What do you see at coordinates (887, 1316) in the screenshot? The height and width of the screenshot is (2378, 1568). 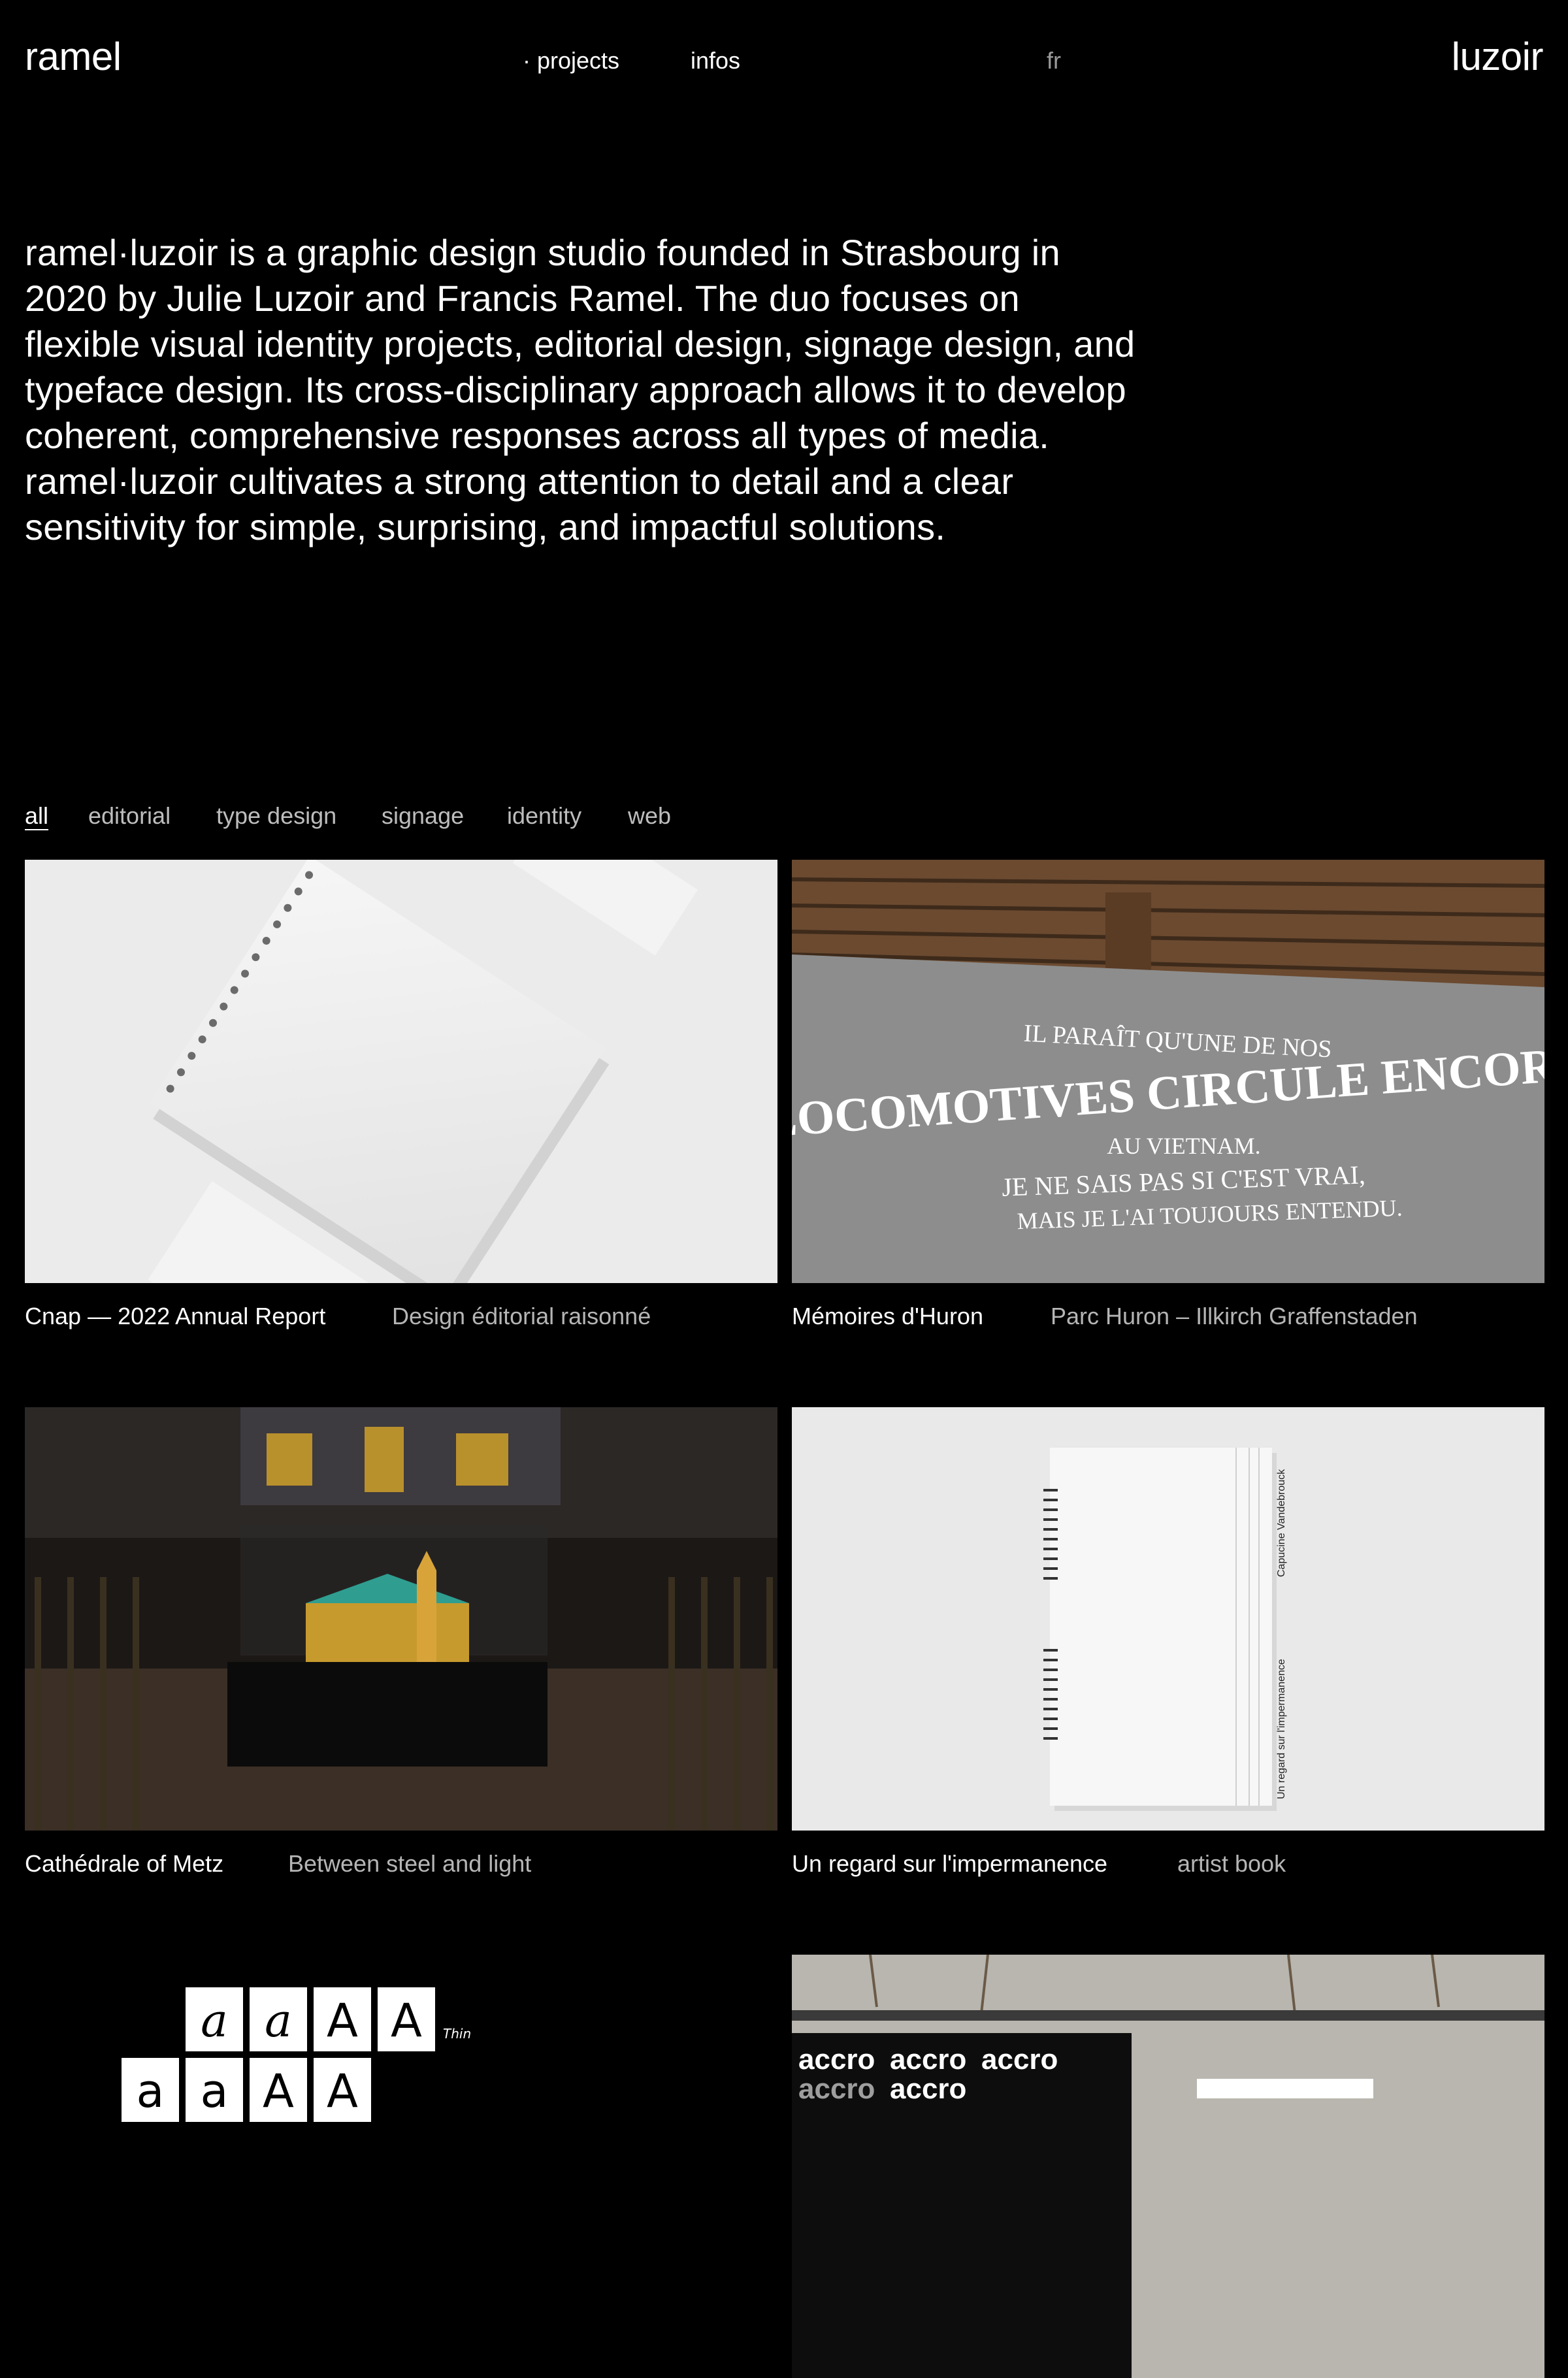 I see `project-title: Mémoires d'Huron` at bounding box center [887, 1316].